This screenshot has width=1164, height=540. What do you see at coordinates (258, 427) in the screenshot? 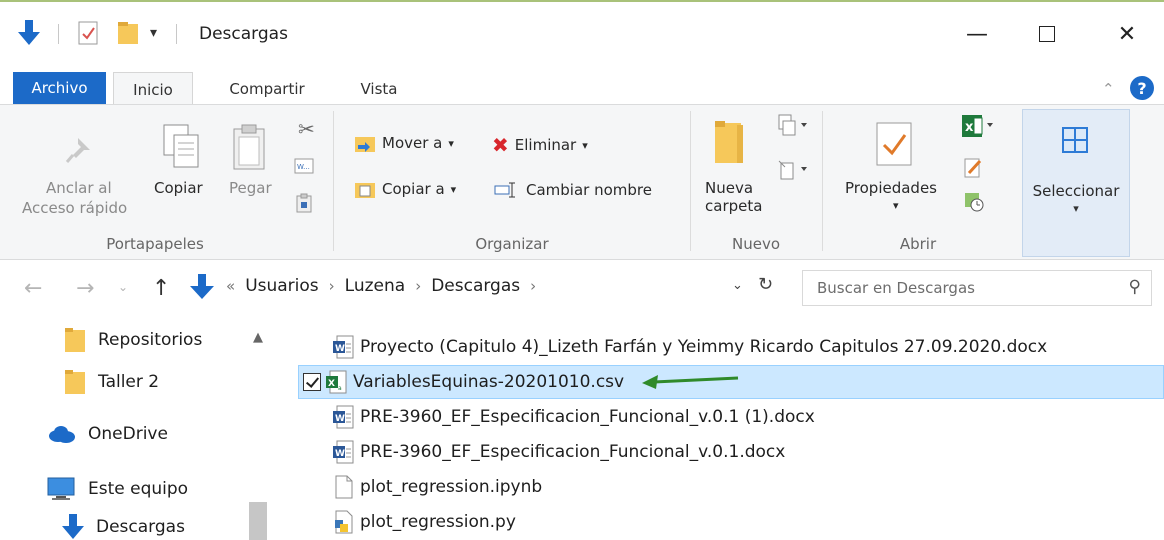
I see `nav-scrollbar: ▲` at bounding box center [258, 427].